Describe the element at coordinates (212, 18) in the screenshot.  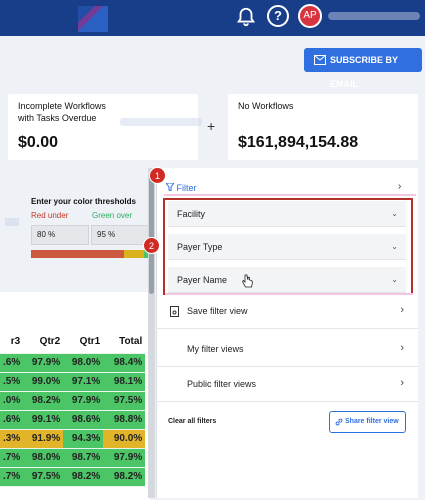
I see `top-nav-bar: ? AP` at that location.